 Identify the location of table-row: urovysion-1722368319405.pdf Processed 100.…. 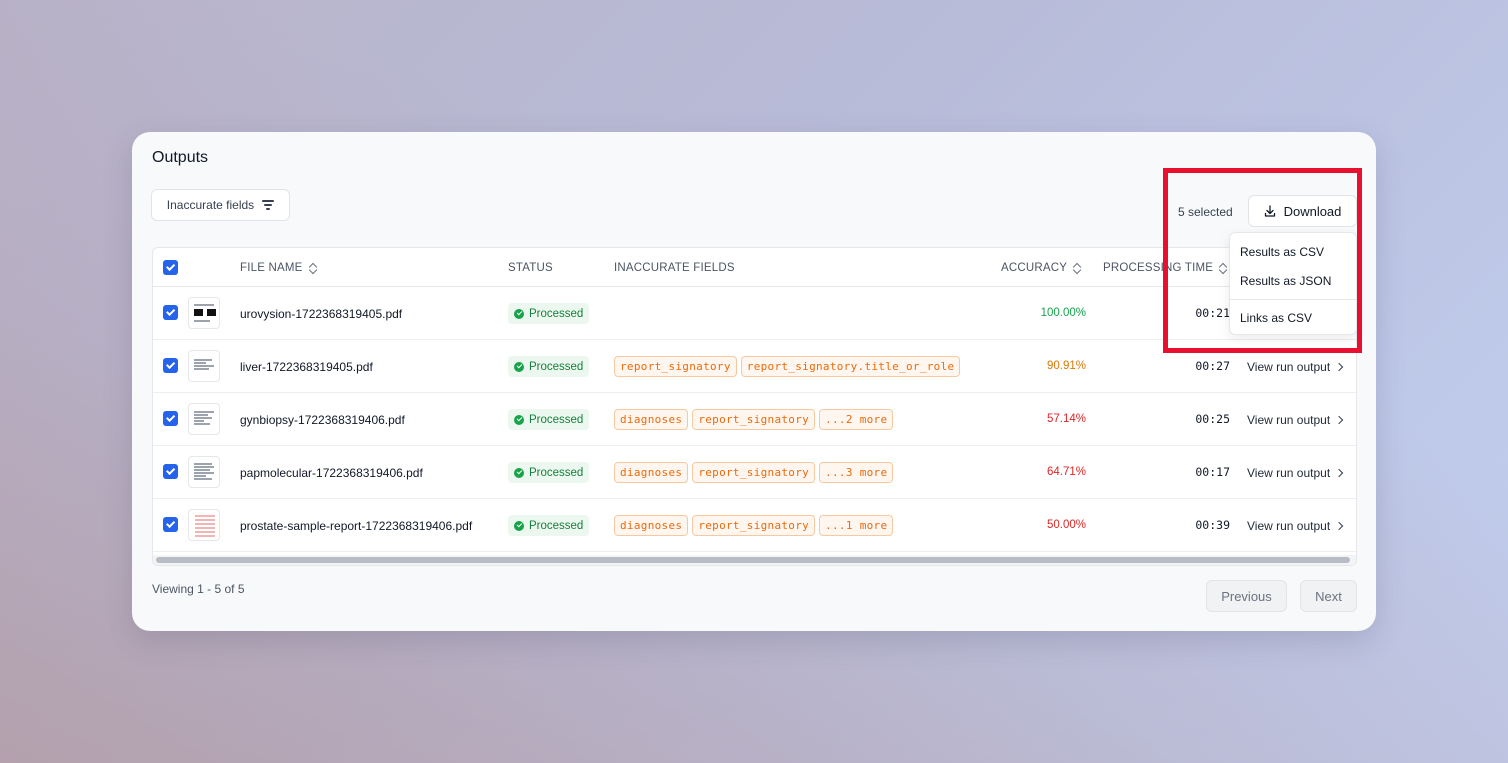
(754, 313).